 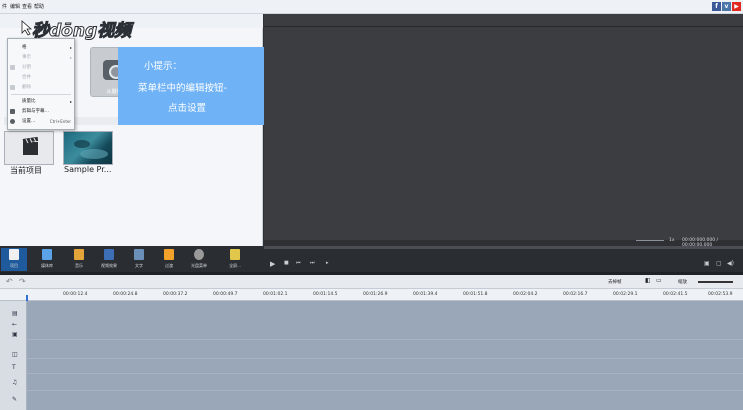 I want to click on ruler-tick: 00:01:51.8, so click(x=475, y=294).